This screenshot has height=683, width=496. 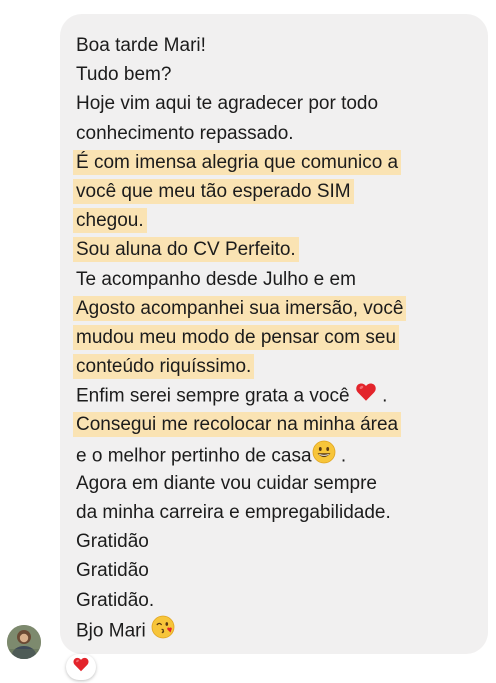 What do you see at coordinates (185, 133) in the screenshot?
I see `message-line: conhecimento repassado.` at bounding box center [185, 133].